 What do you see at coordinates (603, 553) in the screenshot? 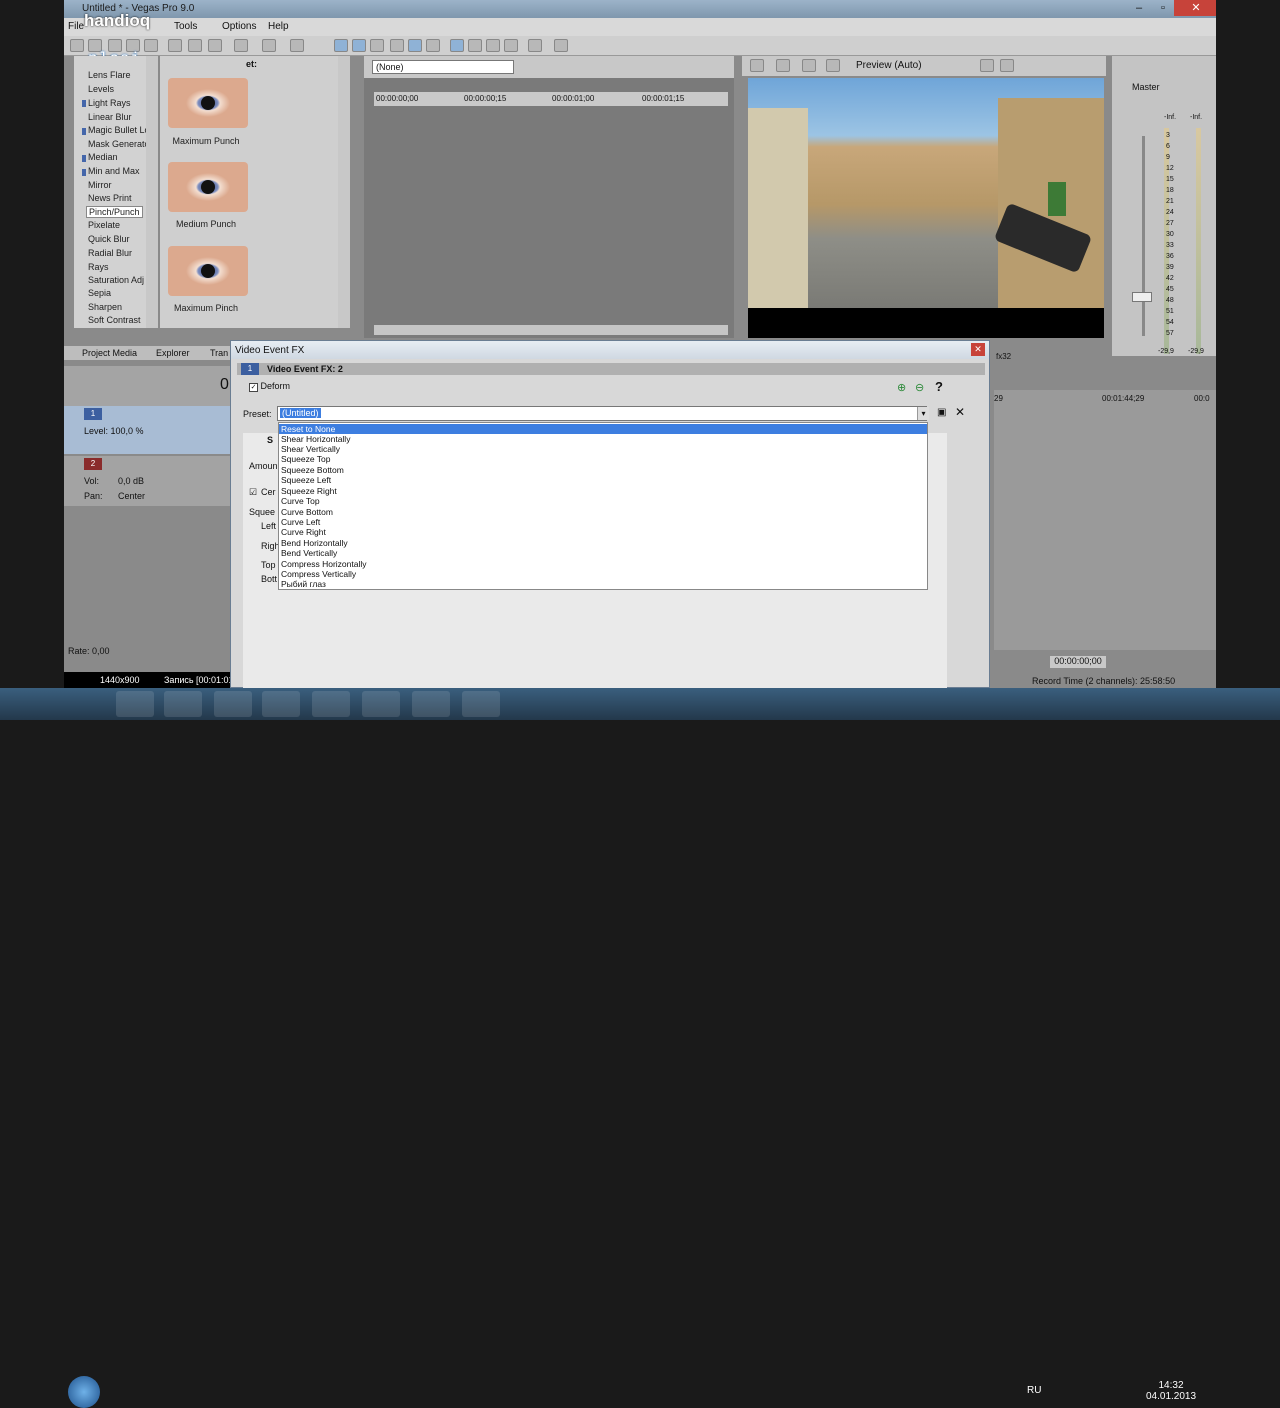
I see `preset-option: Bend Vertically` at bounding box center [603, 553].